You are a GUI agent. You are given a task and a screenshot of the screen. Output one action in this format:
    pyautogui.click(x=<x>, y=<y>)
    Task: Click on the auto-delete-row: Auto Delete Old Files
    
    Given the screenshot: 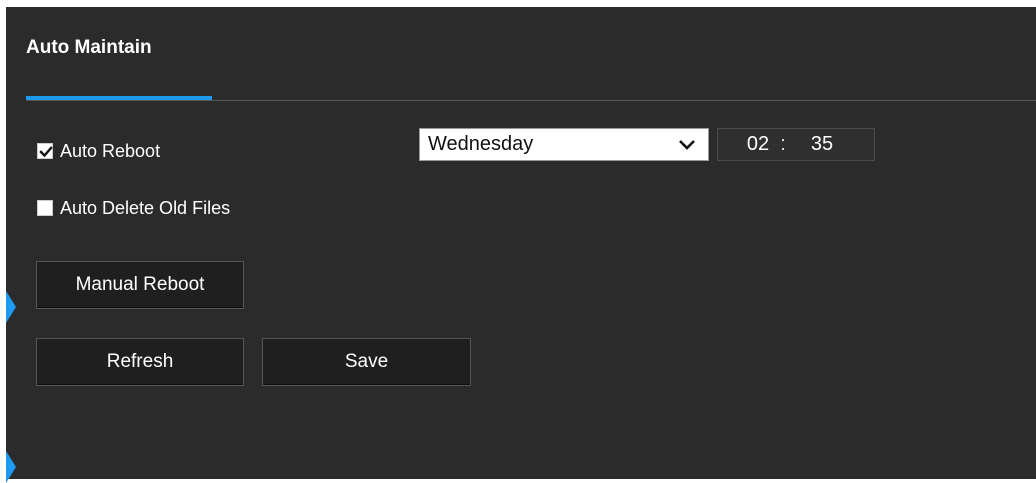 What is the action you would take?
    pyautogui.click(x=133, y=208)
    